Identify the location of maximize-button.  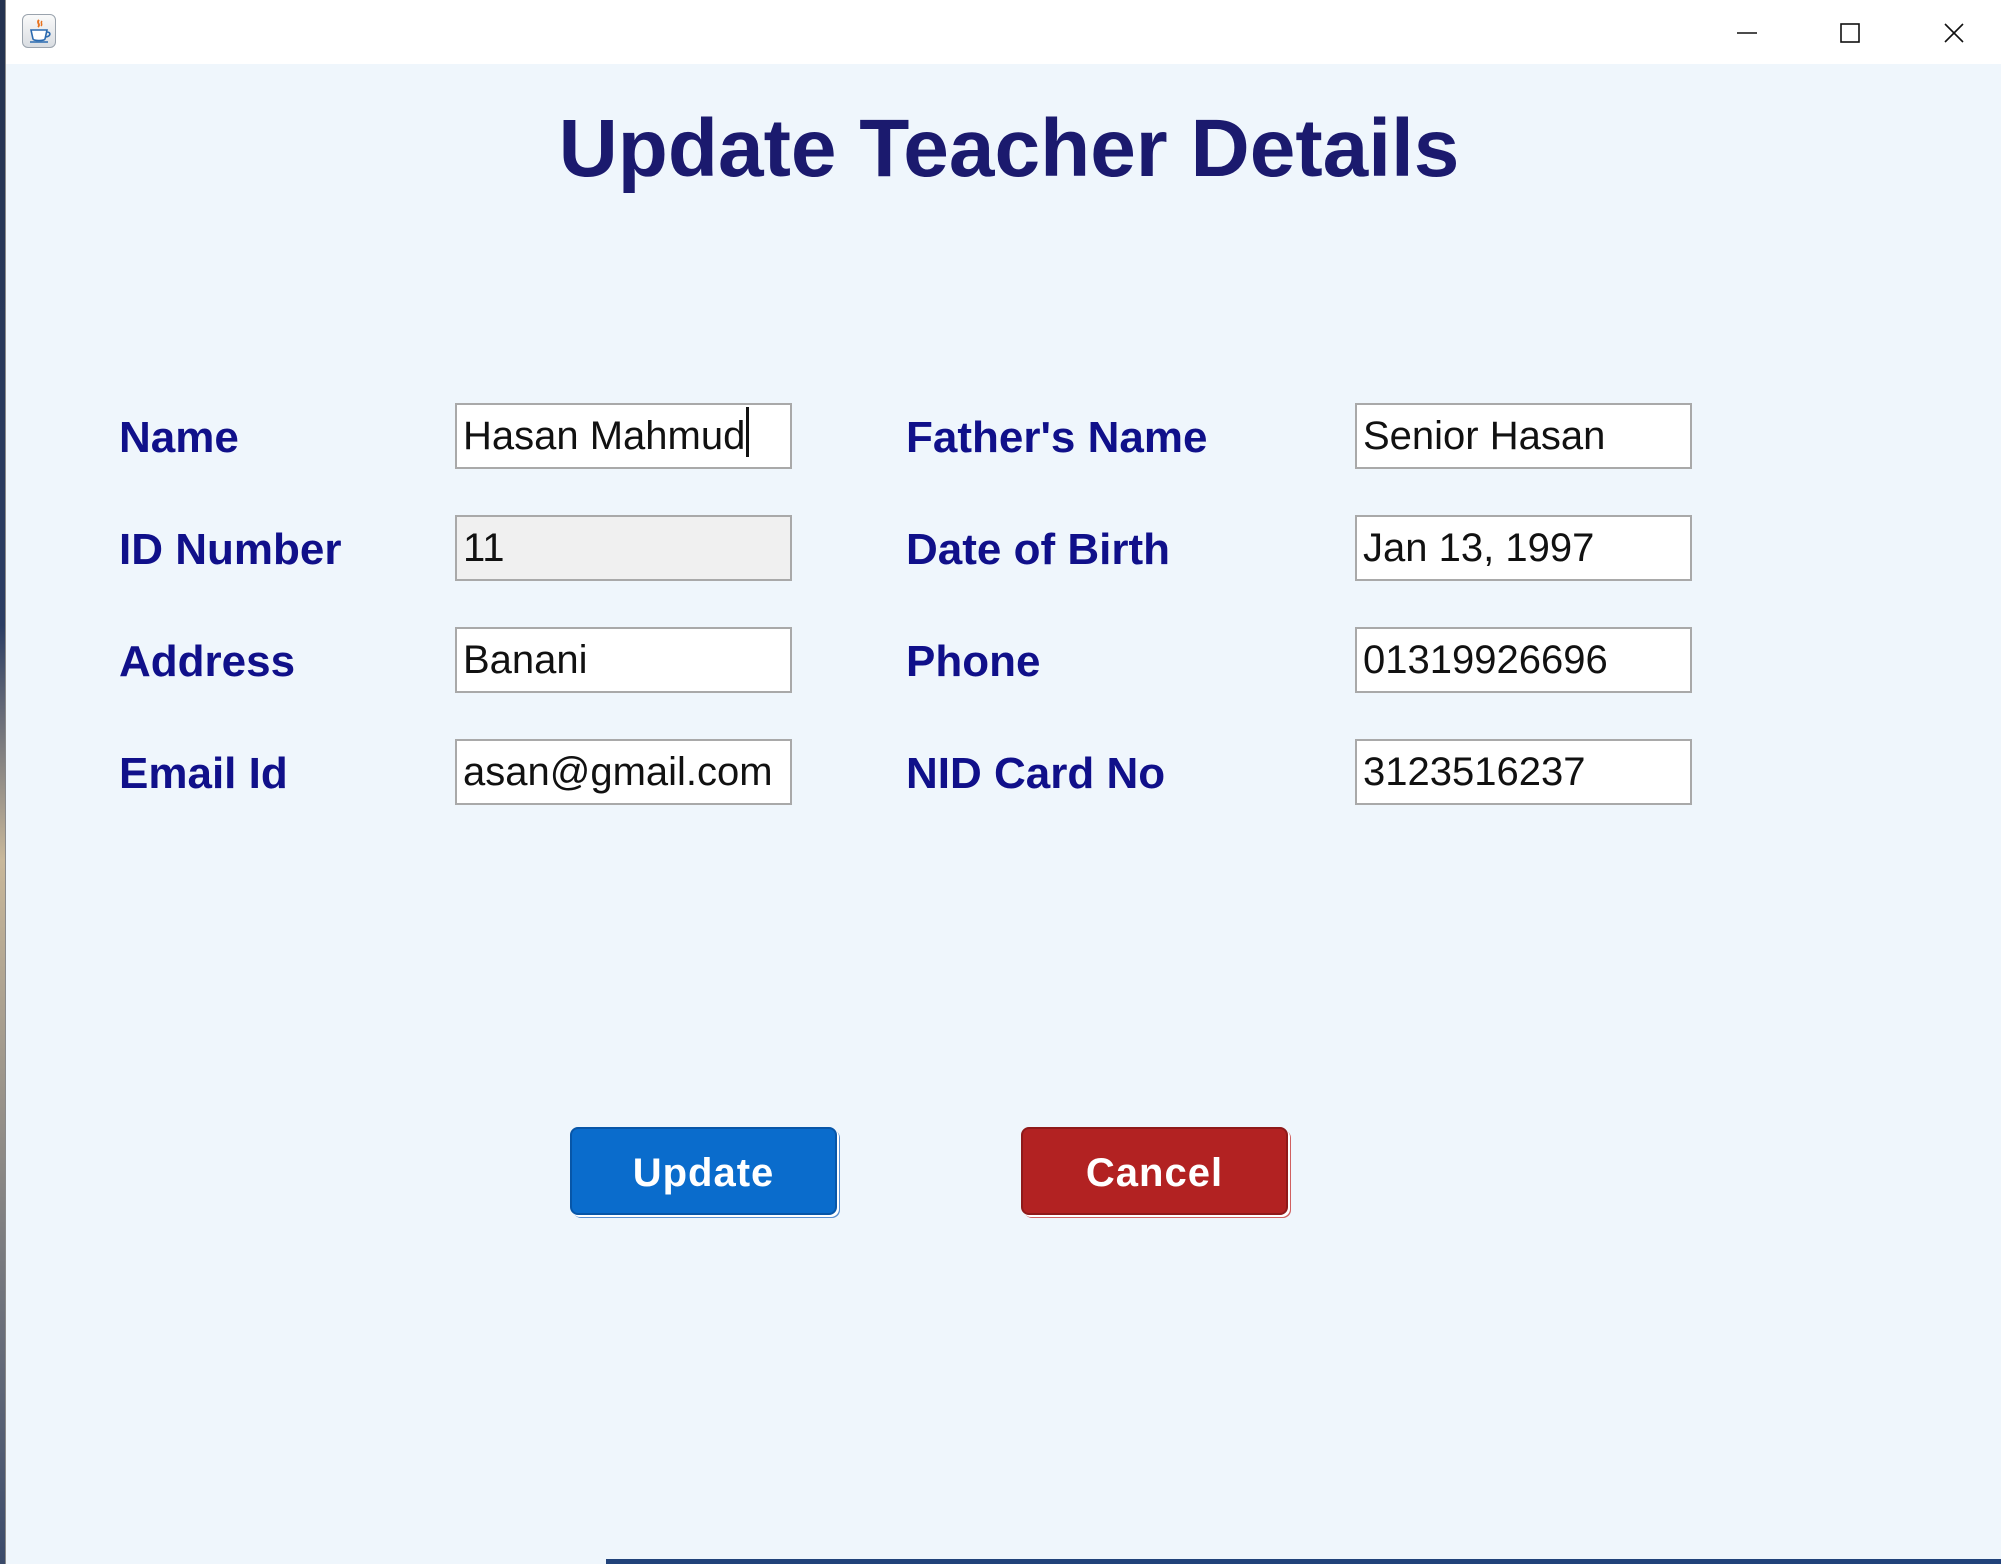
(1849, 32).